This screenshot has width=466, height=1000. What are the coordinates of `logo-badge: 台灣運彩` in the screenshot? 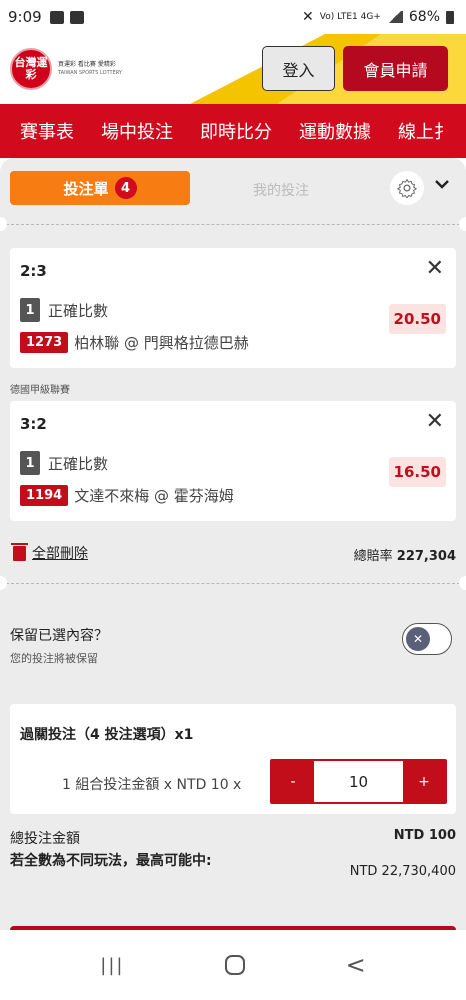 It's located at (31, 69).